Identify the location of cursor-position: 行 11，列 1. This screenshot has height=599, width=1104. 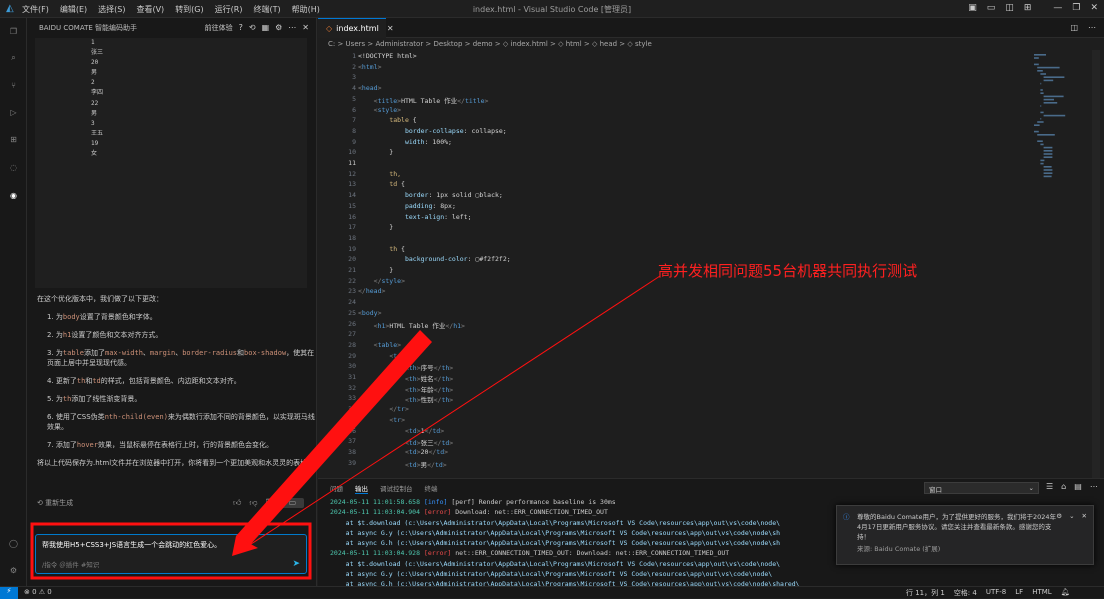
(925, 593).